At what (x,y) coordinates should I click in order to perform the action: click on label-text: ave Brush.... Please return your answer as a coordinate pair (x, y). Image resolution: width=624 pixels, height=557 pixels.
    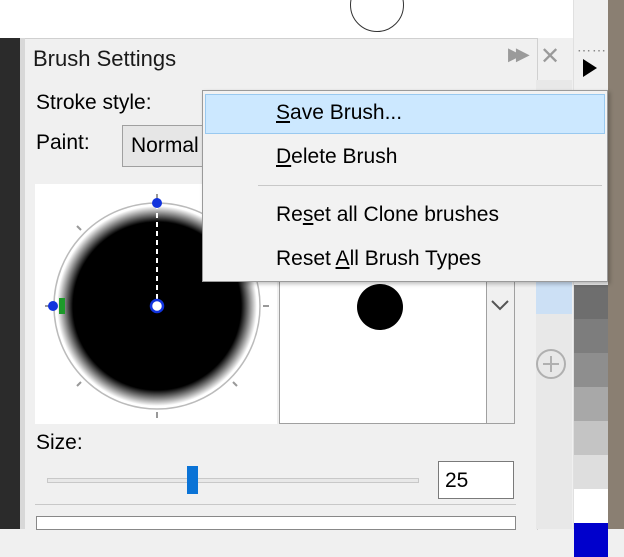
    Looking at the image, I should click on (346, 112).